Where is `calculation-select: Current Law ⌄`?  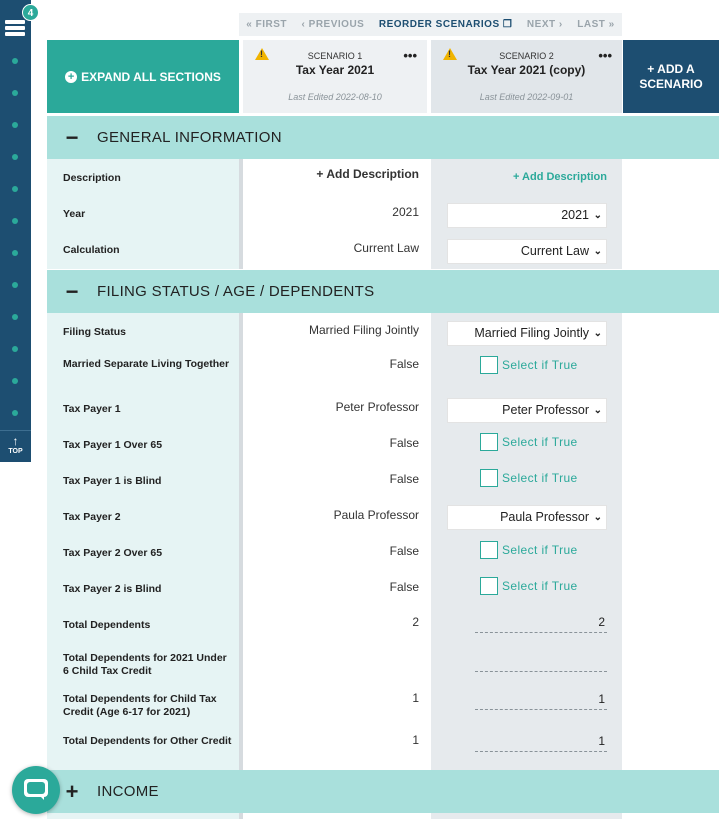 calculation-select: Current Law ⌄ is located at coordinates (527, 251).